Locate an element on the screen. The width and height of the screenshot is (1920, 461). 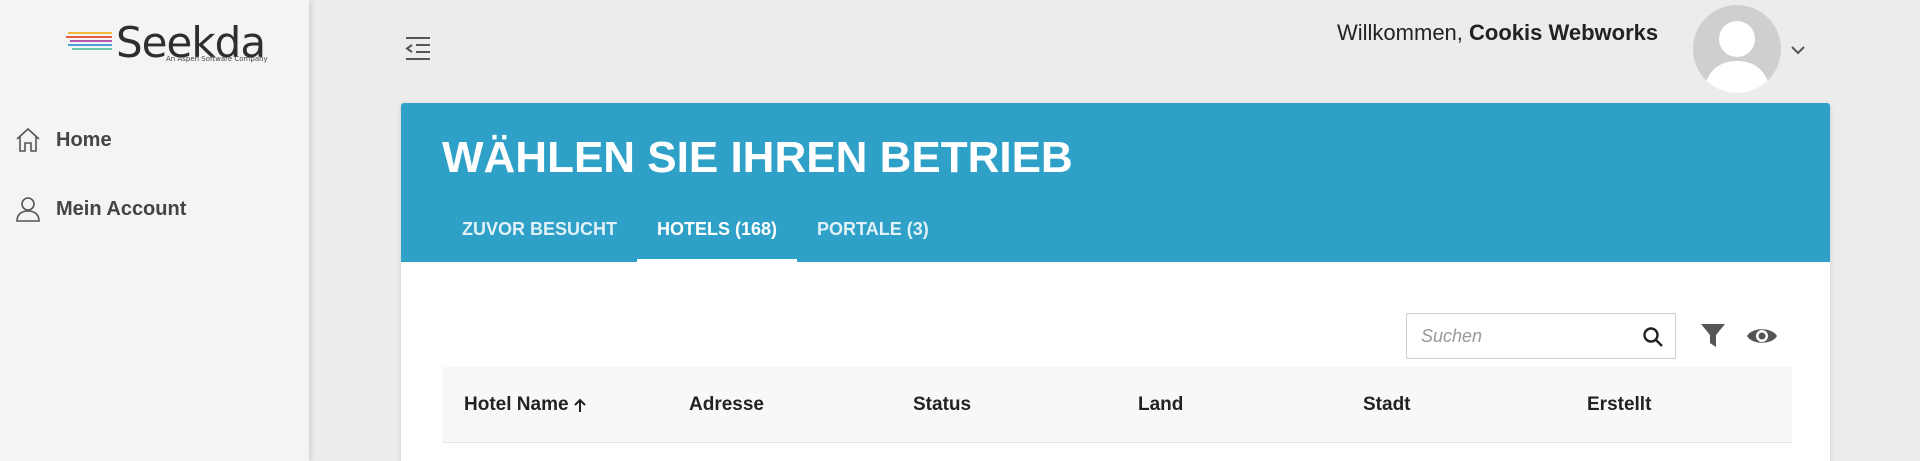
user-name: Cookis Webworks is located at coordinates (1564, 32).